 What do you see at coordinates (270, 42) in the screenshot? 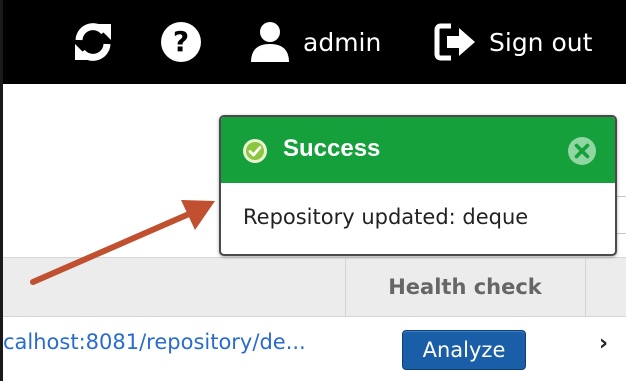
I see `user-icon` at bounding box center [270, 42].